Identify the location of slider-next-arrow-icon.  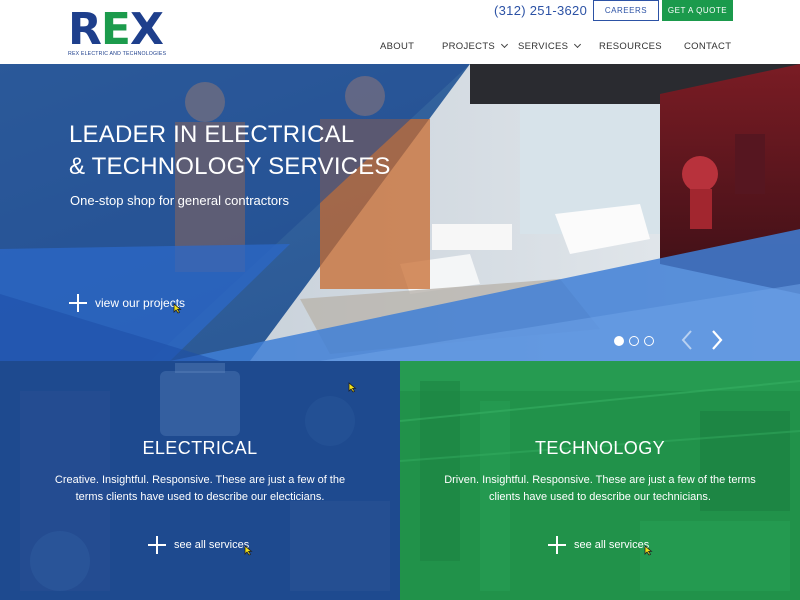
(717, 340).